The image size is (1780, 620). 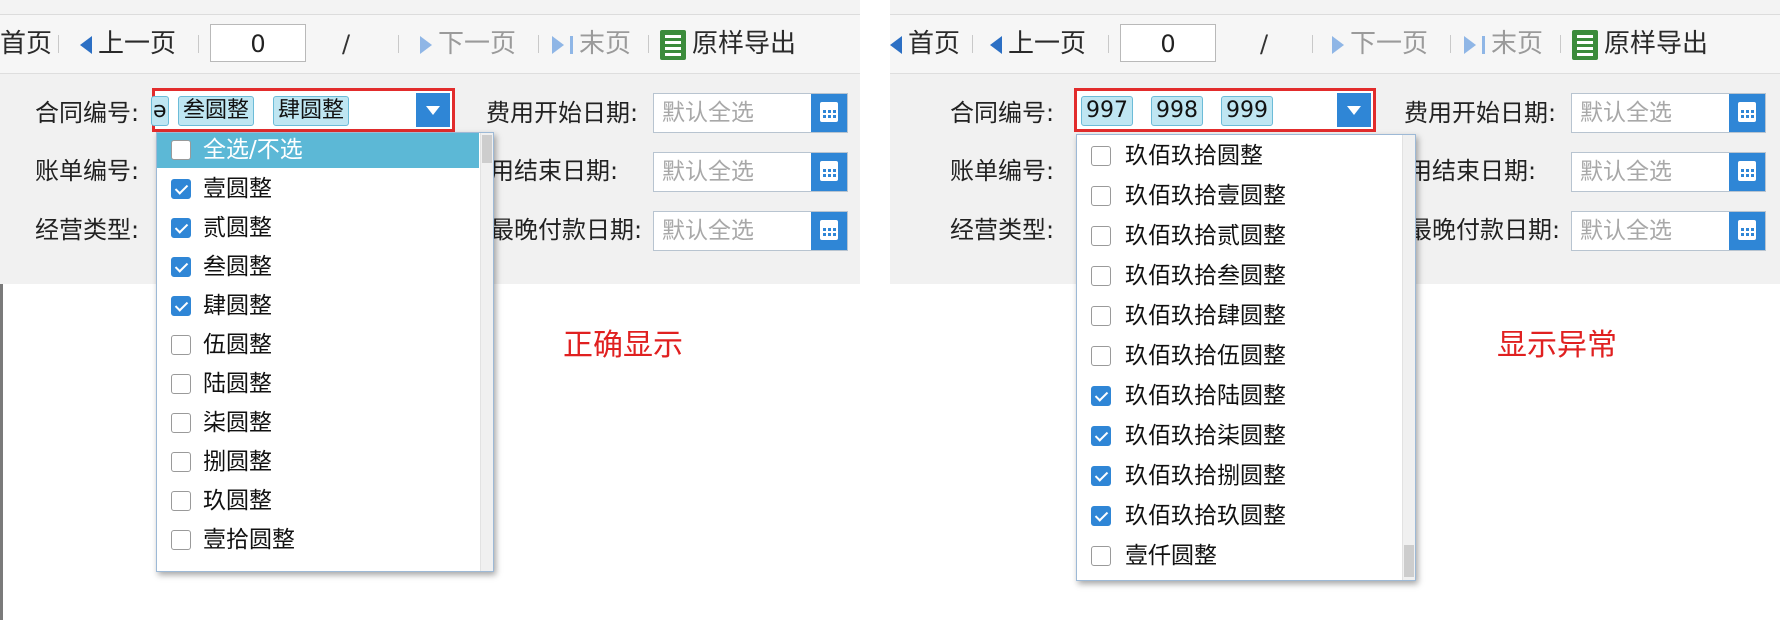 I want to click on option-label: 壹拾圆整, so click(x=249, y=540).